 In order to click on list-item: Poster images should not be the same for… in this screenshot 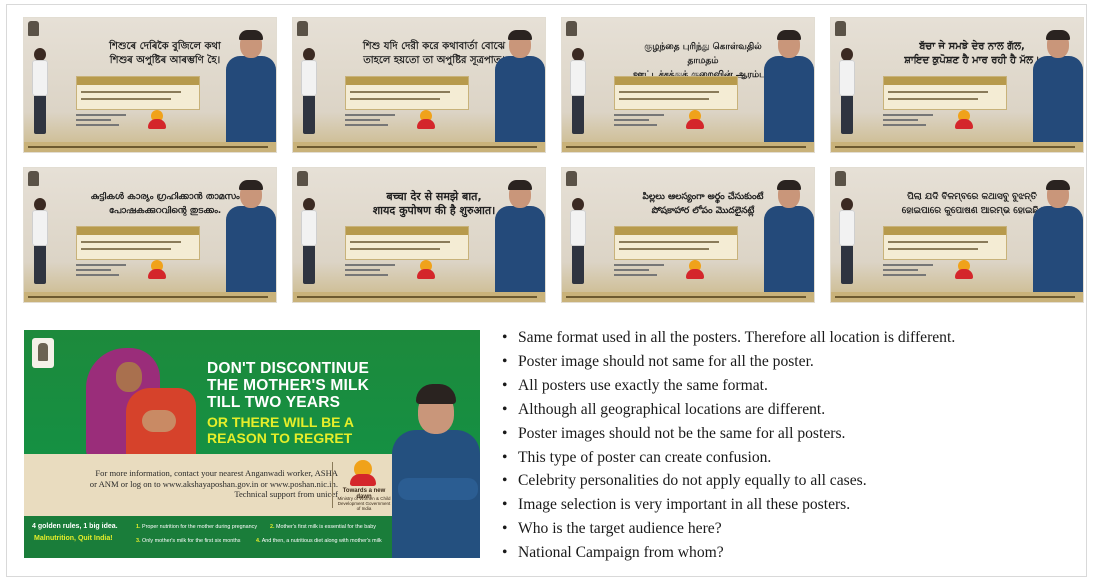, I will do `click(790, 434)`.